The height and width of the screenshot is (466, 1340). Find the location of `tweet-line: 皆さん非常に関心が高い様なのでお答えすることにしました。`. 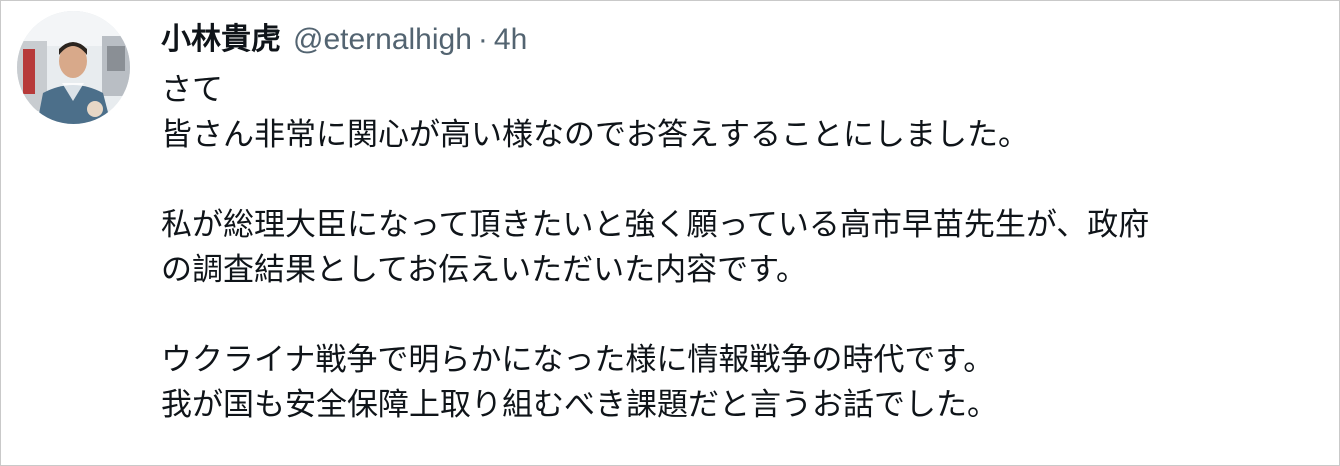

tweet-line: 皆さん非常に関心が高い様なのでお答えすることにしました。 is located at coordinates (595, 135).